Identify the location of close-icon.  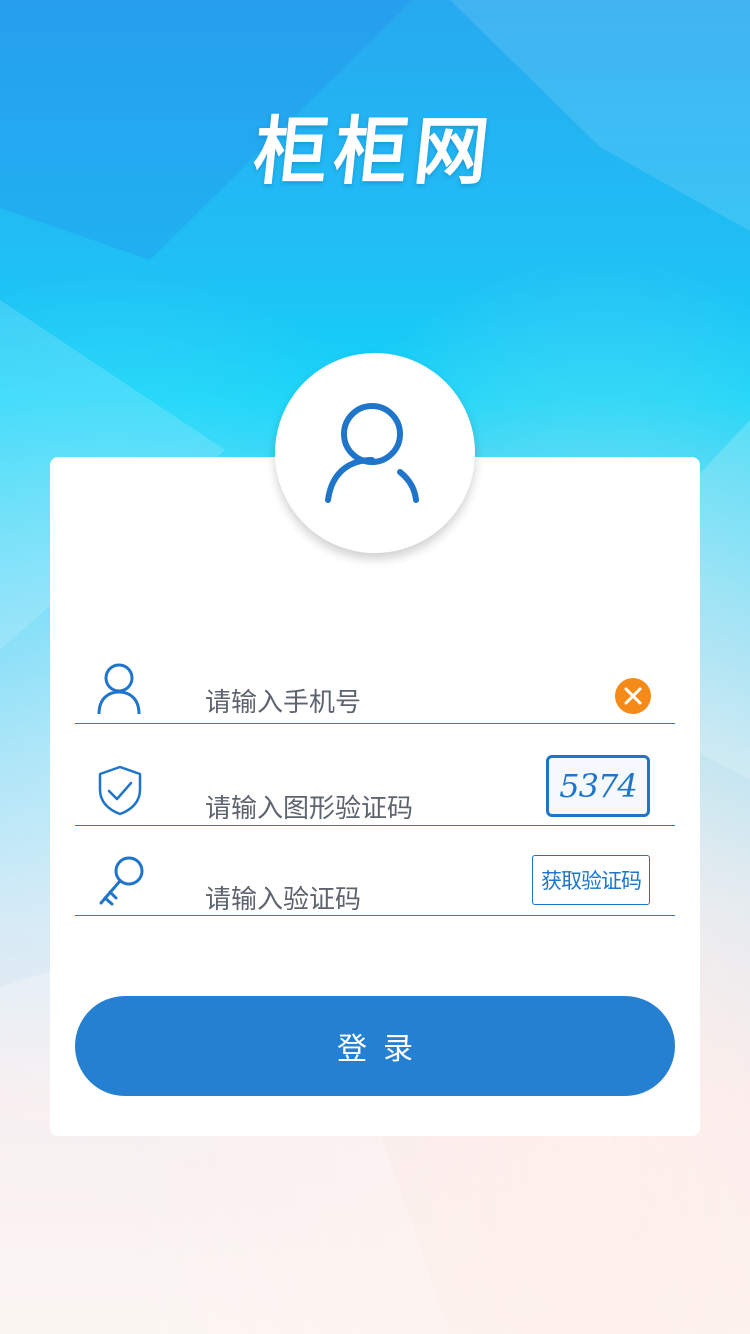
(633, 696).